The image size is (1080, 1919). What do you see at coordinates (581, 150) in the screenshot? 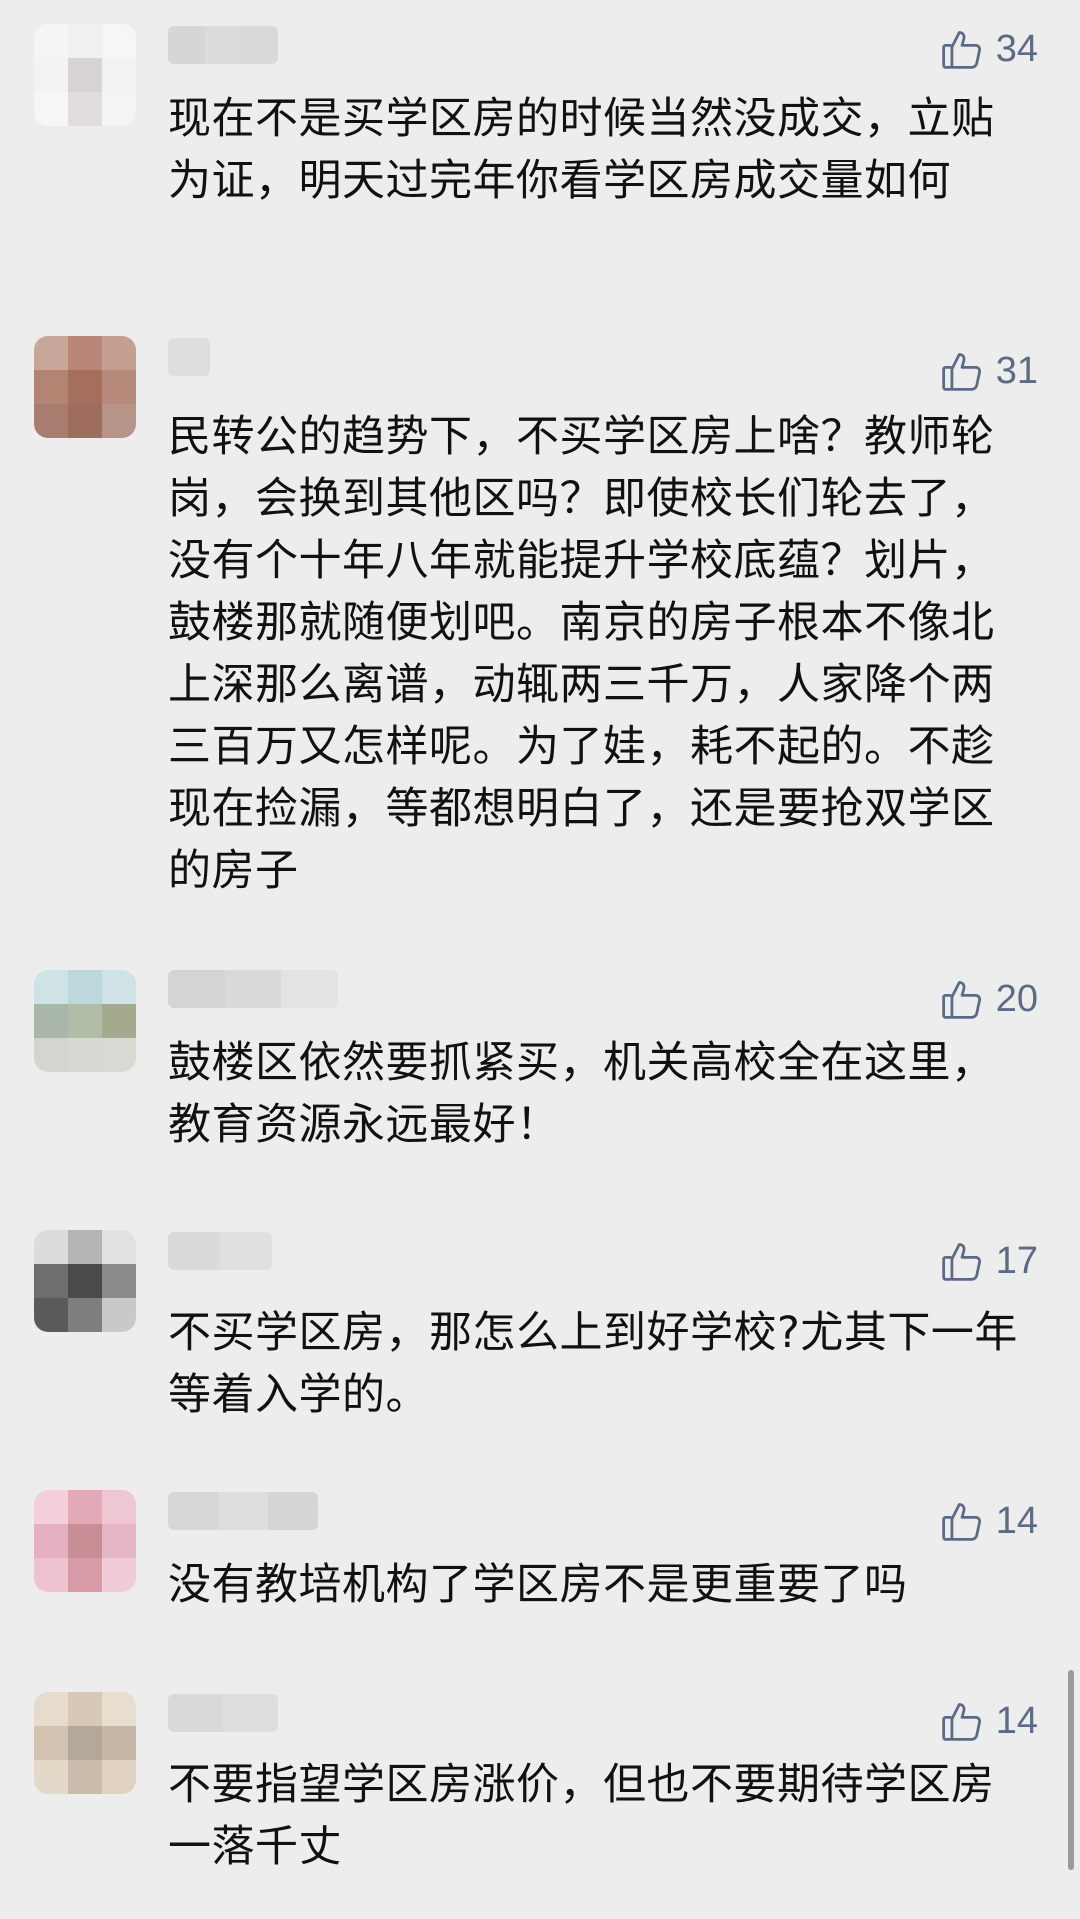
I see `comment-text: 现在不是买学区房的时候当然没成交，立贴为证，明天过完年你看学区房成交量如何` at bounding box center [581, 150].